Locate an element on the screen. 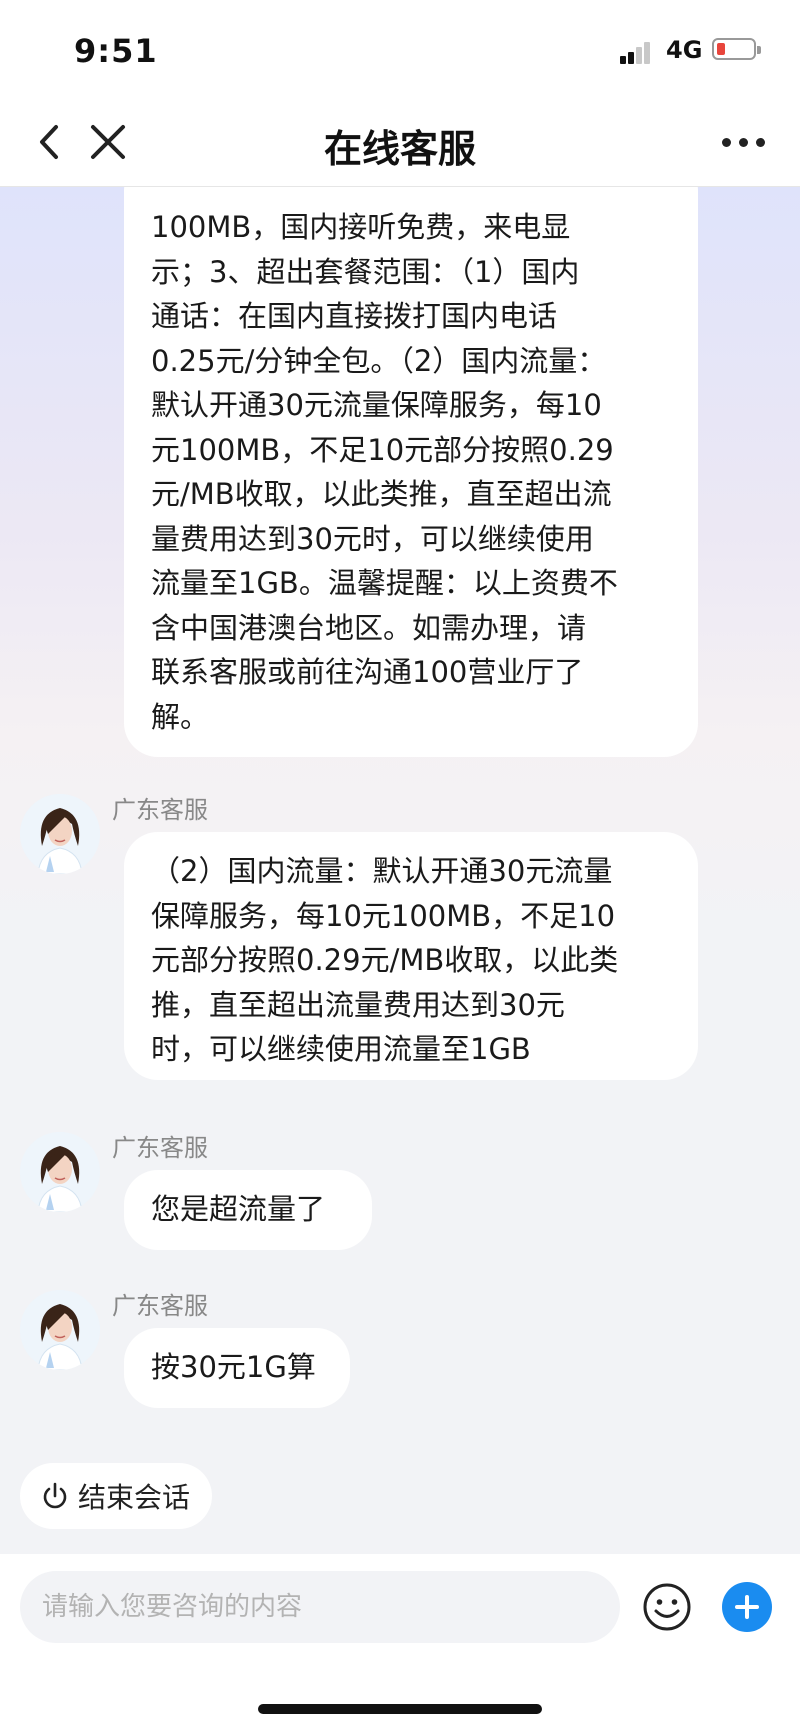 The height and width of the screenshot is (1731, 800). battery-icon is located at coordinates (736, 49).